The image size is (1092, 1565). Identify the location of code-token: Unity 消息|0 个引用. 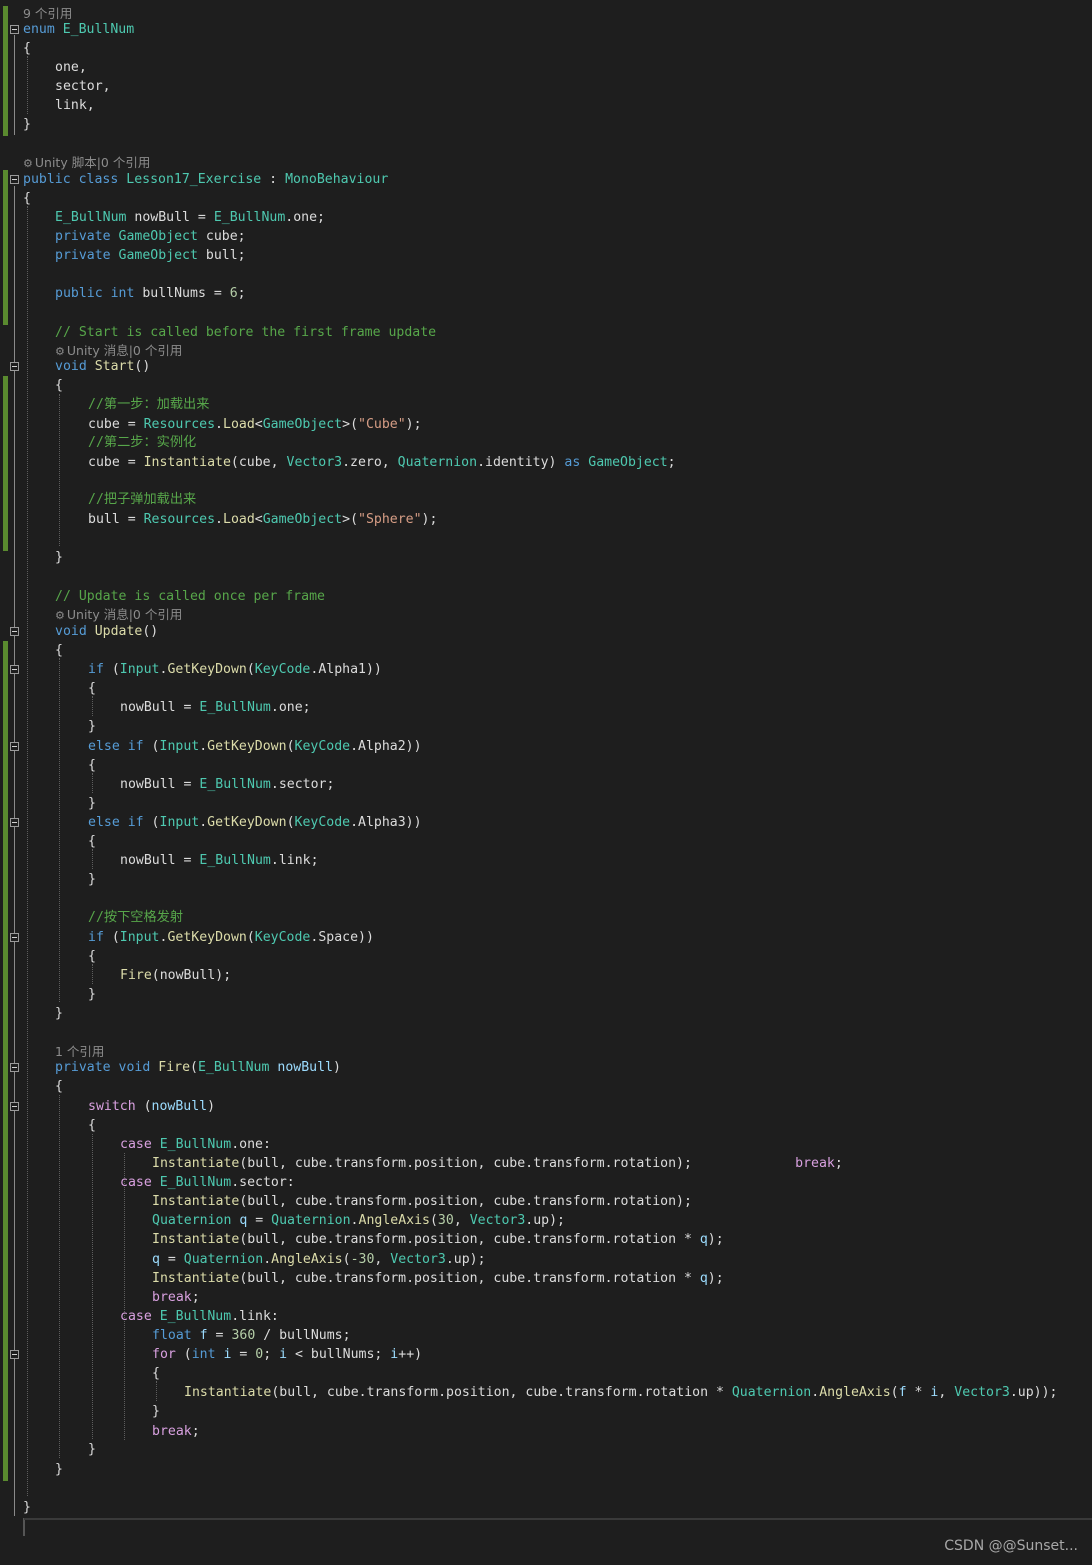
(124, 350).